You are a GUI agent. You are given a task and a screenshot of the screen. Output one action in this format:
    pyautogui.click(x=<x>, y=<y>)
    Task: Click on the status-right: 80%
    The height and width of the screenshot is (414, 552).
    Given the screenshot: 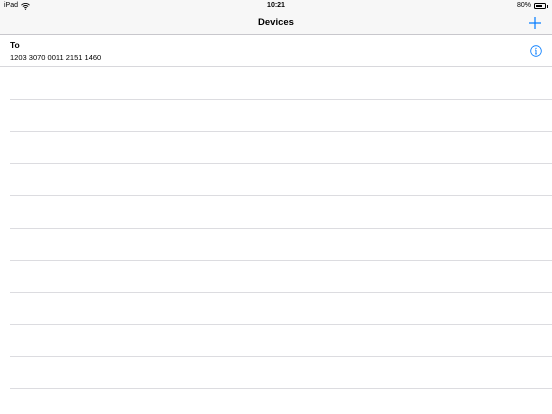 What is the action you would take?
    pyautogui.click(x=532, y=6)
    